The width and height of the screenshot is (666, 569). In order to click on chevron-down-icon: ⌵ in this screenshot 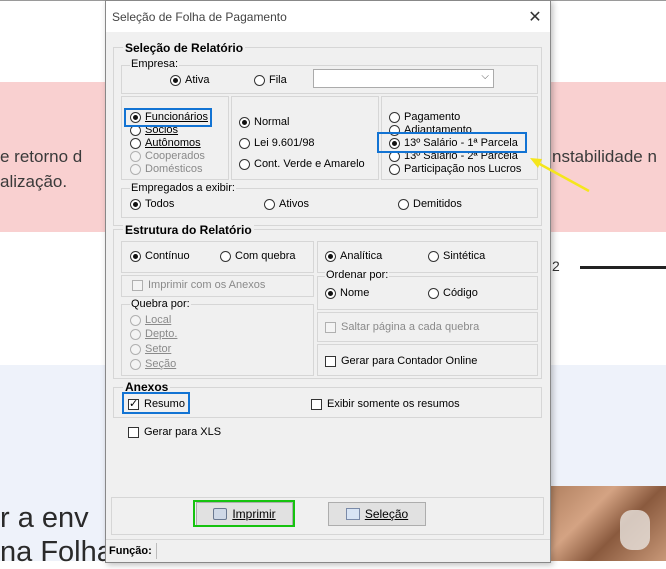, I will do `click(485, 76)`.